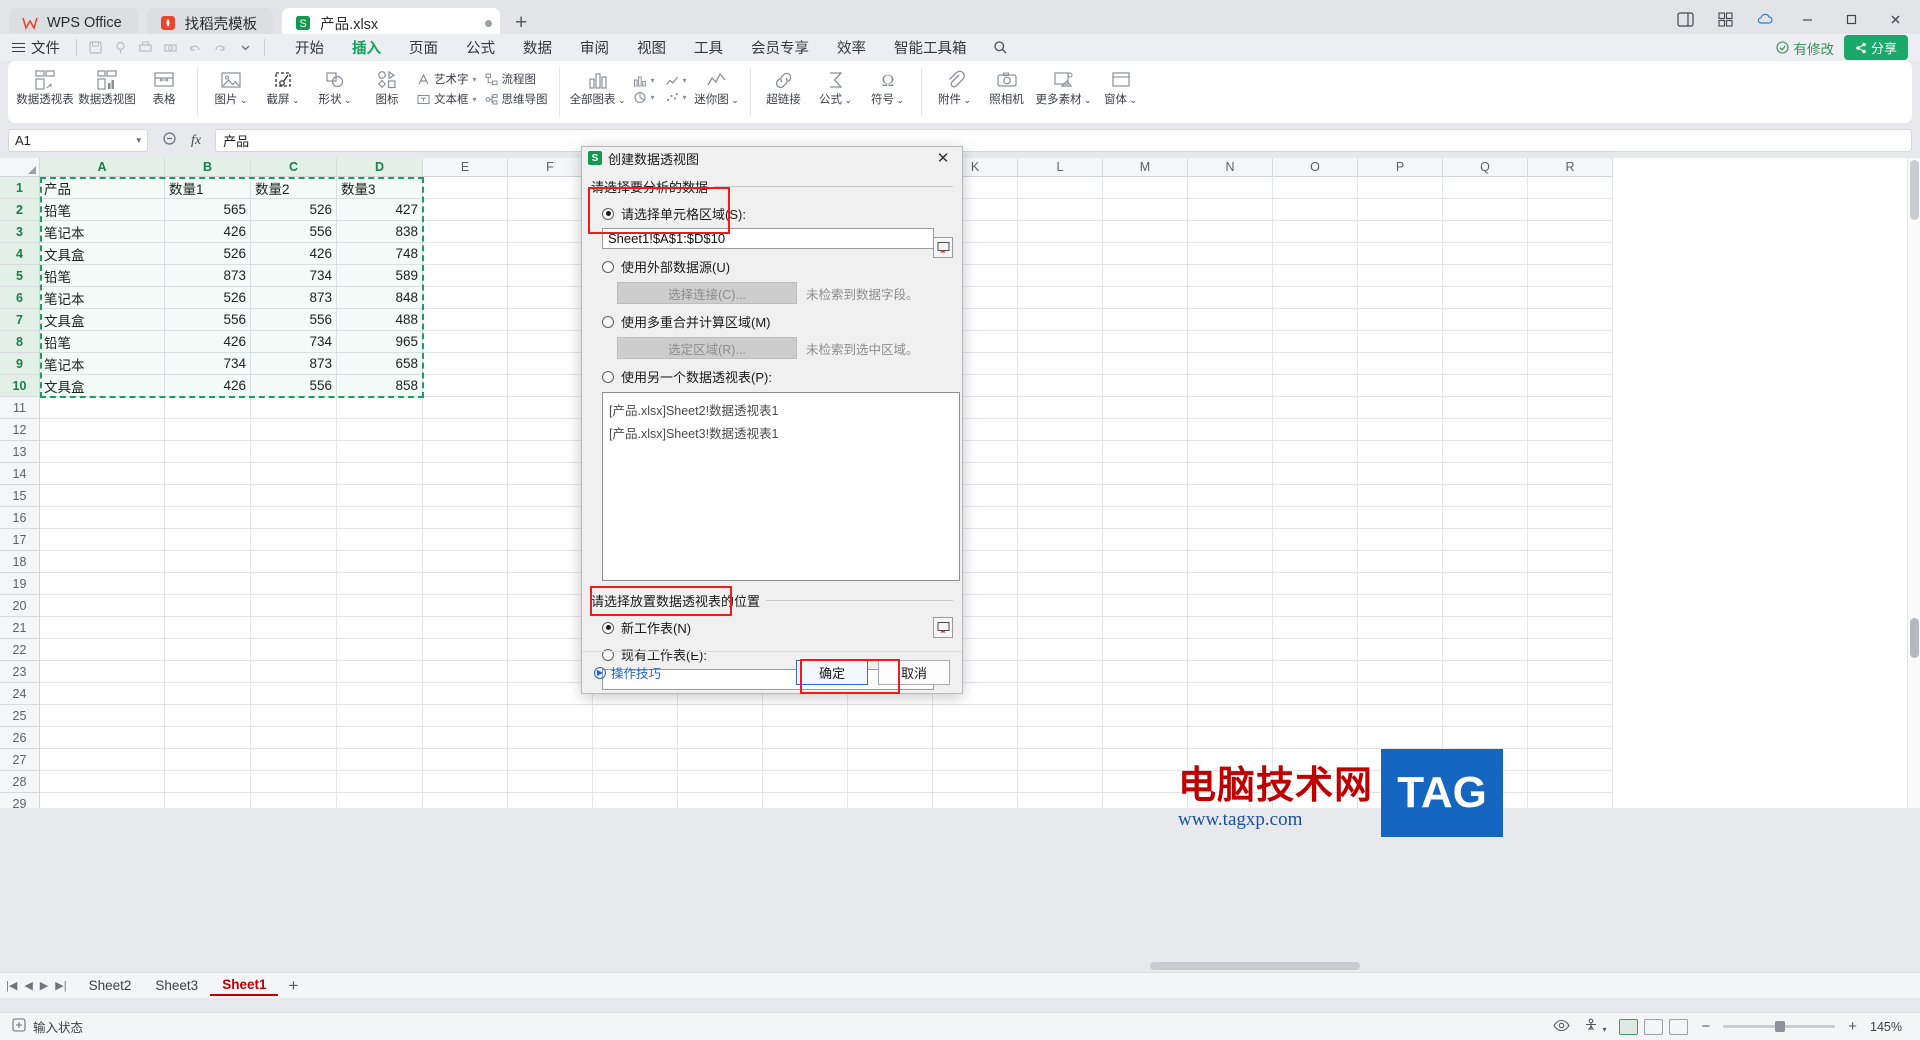  Describe the element at coordinates (380, 760) in the screenshot. I see `cell-D27` at that location.